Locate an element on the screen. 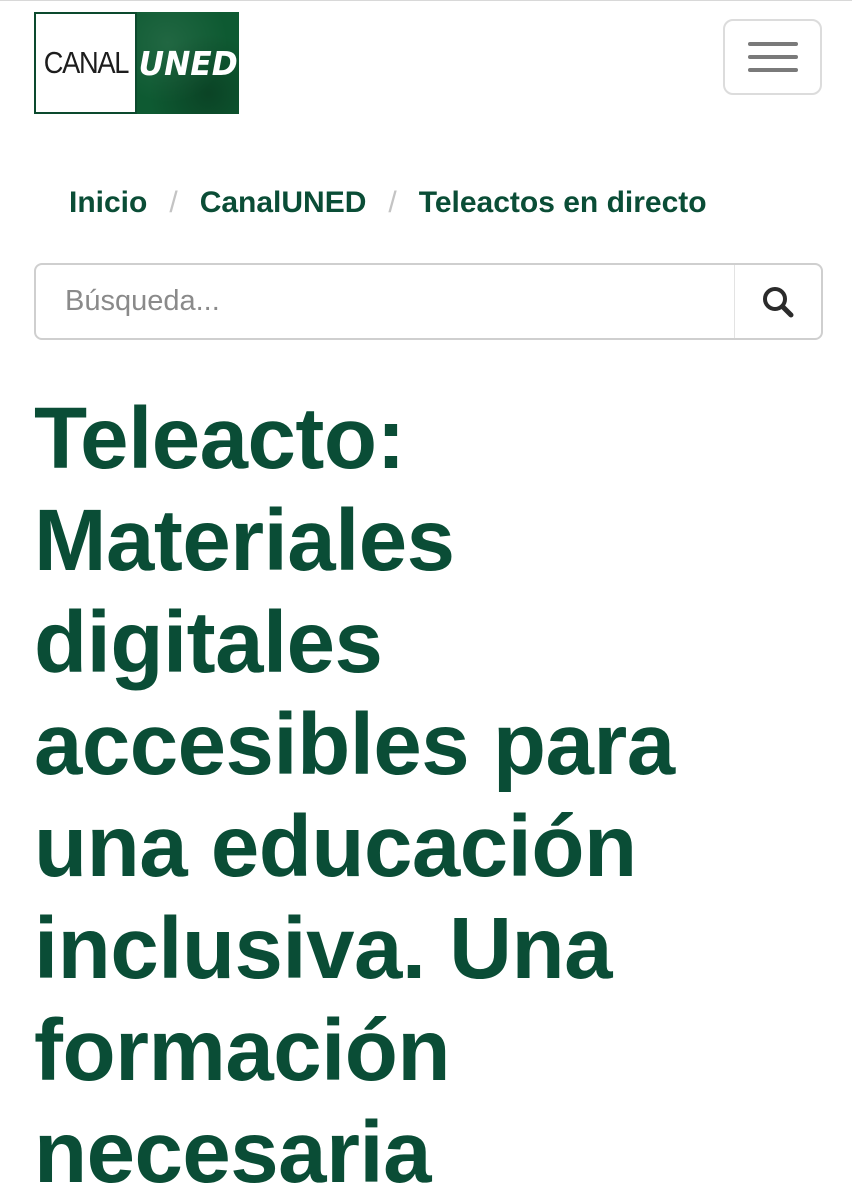 The image size is (852, 1204). search-bar is located at coordinates (428, 301).